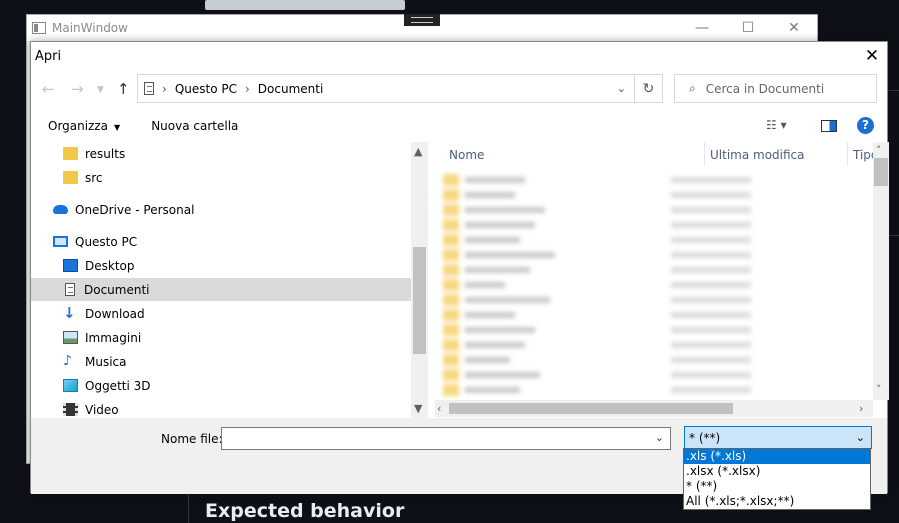  I want to click on nav-item-label: Musica, so click(106, 361).